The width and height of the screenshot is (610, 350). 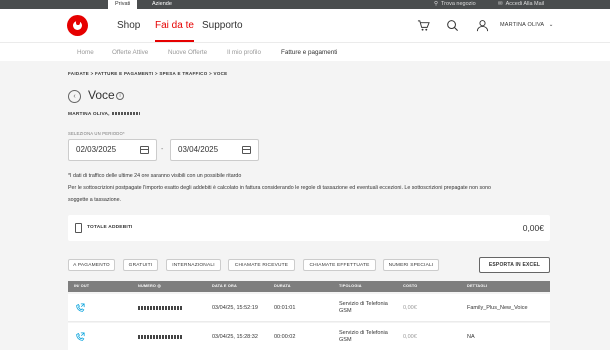 I want to click on vodafone-logo, so click(x=77, y=25).